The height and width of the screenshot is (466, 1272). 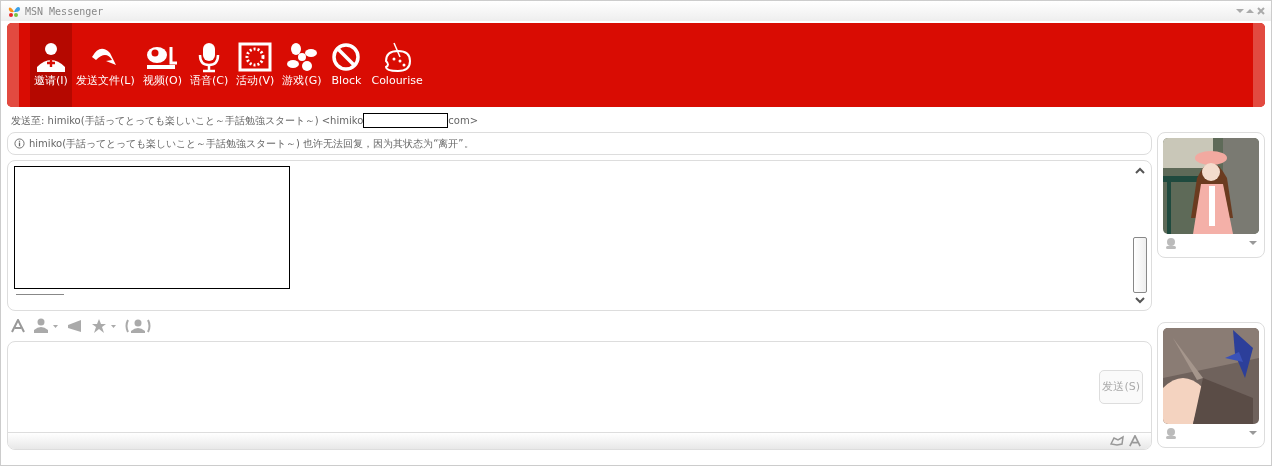 What do you see at coordinates (51, 56) in the screenshot?
I see `person-plus-icon` at bounding box center [51, 56].